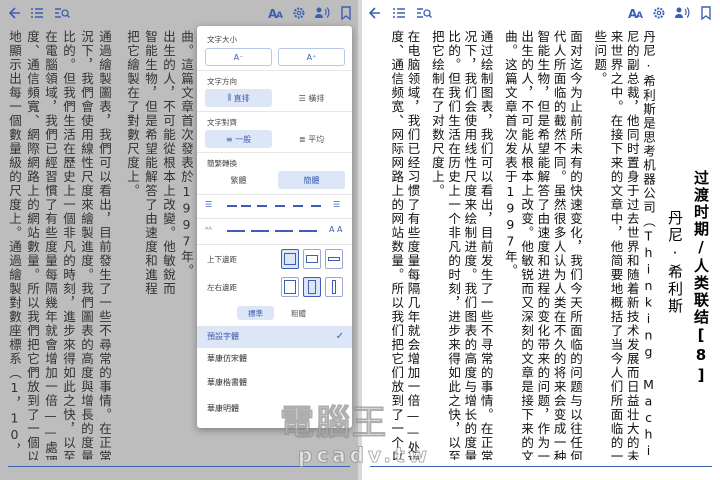 Image resolution: width=720 pixels, height=480 pixels. Describe the element at coordinates (241, 98) in the screenshot. I see `direction-vertical-label: 直排` at that location.